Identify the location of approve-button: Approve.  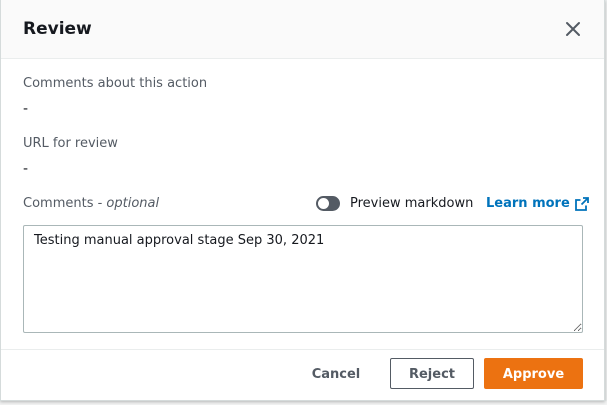
(533, 373).